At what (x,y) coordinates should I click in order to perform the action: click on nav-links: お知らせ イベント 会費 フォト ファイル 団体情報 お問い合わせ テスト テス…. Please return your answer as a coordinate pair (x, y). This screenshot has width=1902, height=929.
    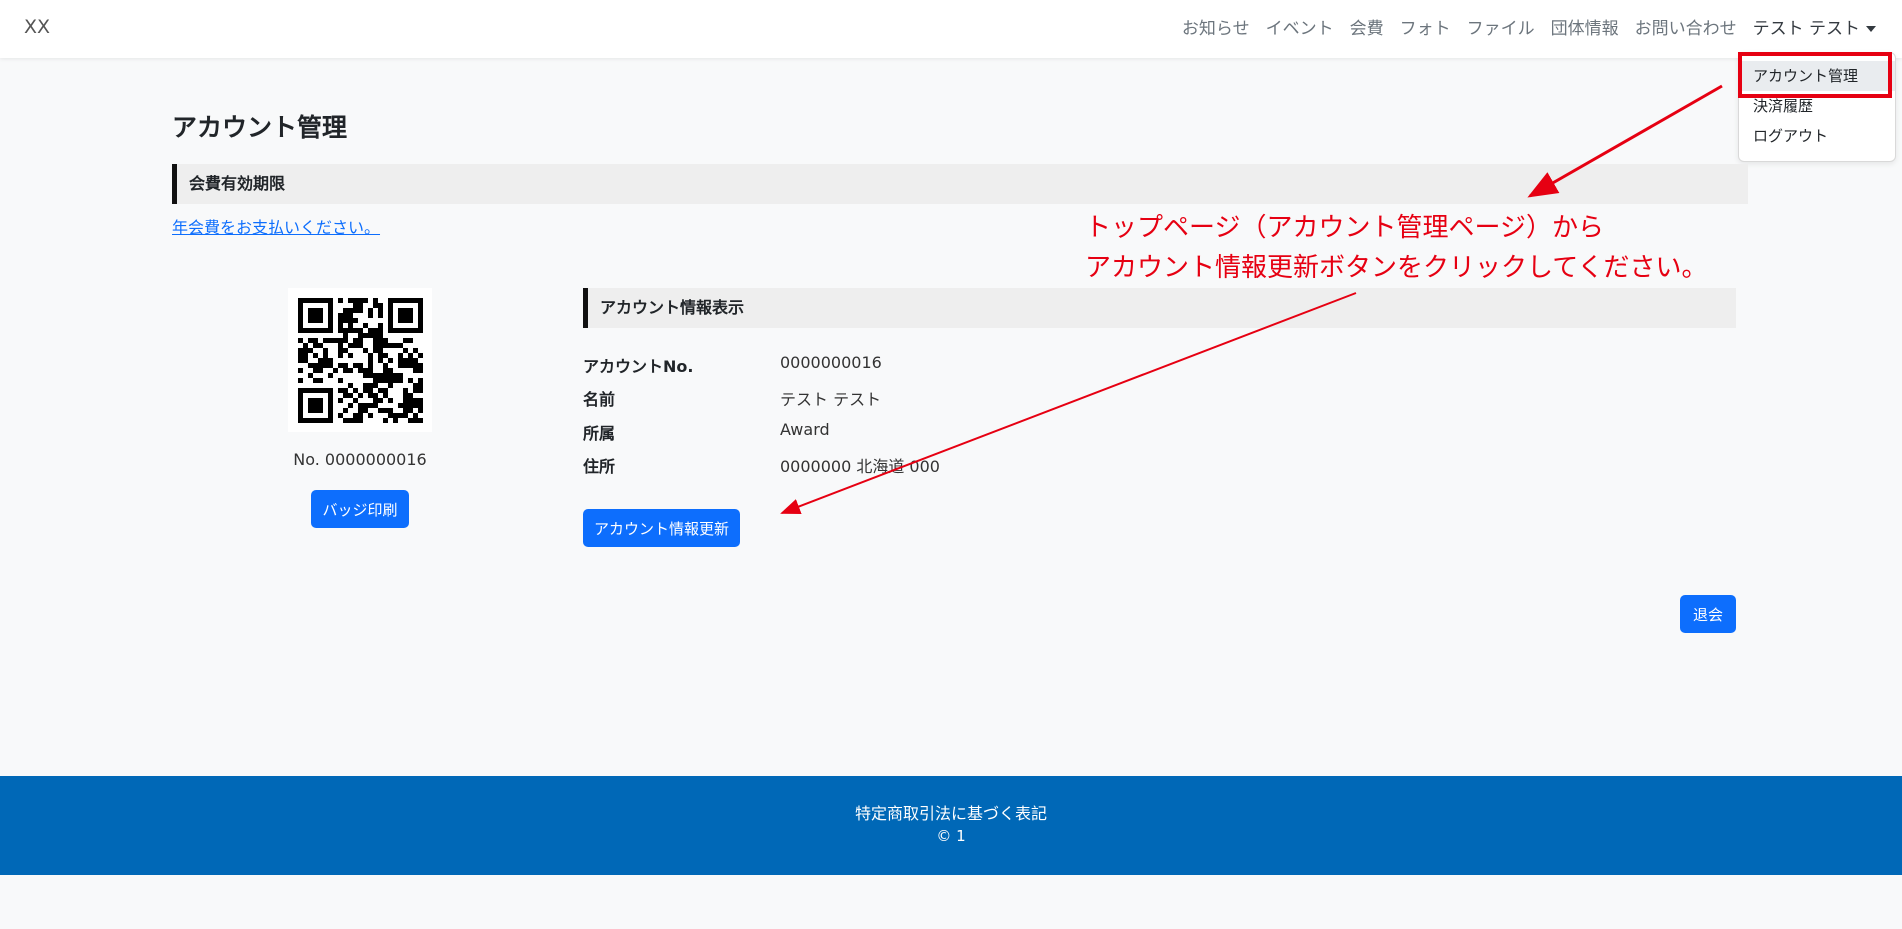
    Looking at the image, I should click on (1529, 26).